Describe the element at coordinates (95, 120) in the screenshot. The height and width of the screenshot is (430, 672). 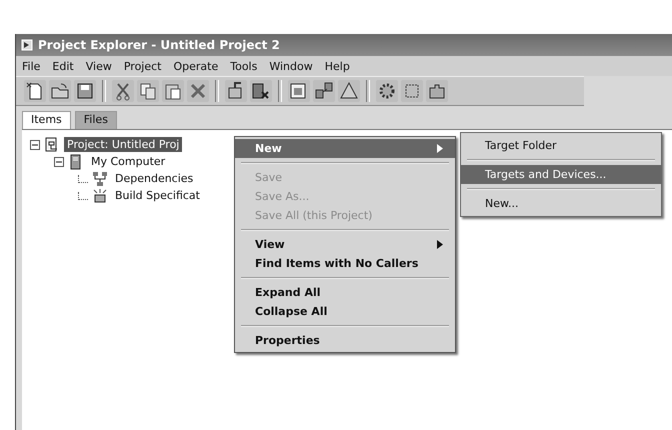
I see `tab: Files` at that location.